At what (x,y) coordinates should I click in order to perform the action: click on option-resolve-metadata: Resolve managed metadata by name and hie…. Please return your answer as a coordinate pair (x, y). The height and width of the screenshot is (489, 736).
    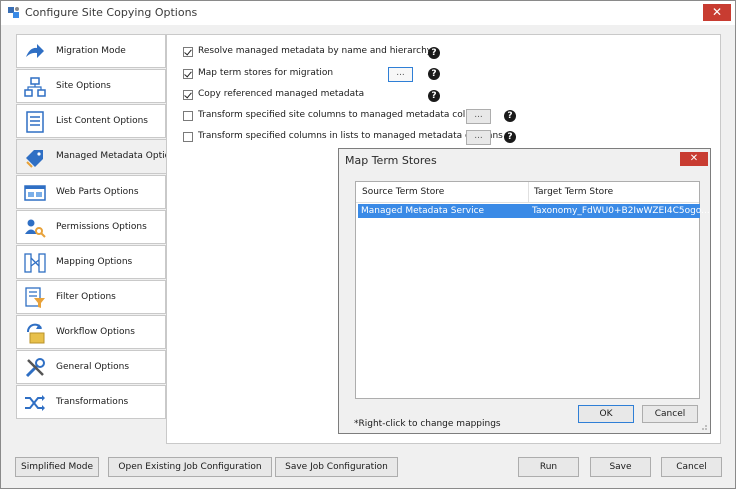
    Looking at the image, I should click on (307, 53).